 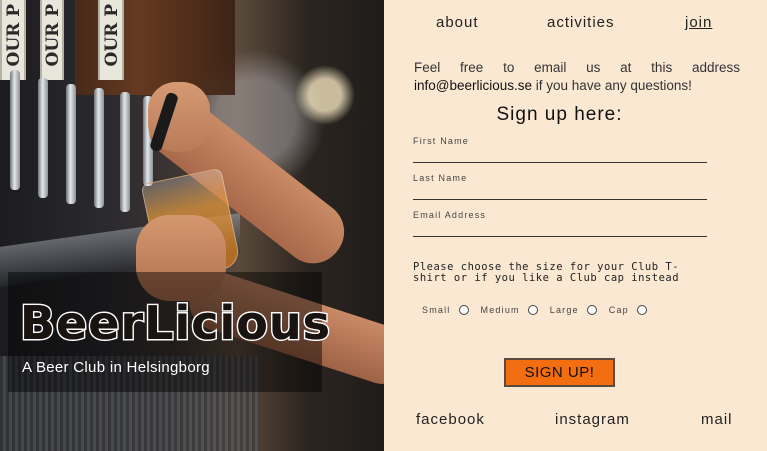 I want to click on email-field: Email Address, so click(x=562, y=226).